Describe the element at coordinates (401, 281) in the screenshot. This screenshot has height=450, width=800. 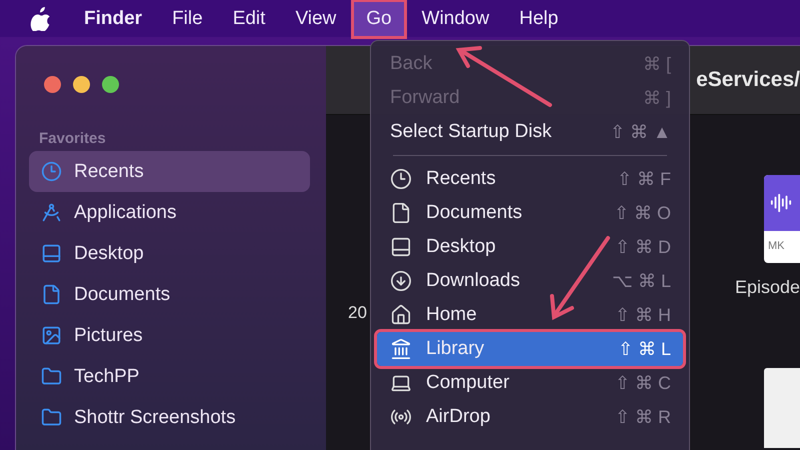
I see `download-icon` at that location.